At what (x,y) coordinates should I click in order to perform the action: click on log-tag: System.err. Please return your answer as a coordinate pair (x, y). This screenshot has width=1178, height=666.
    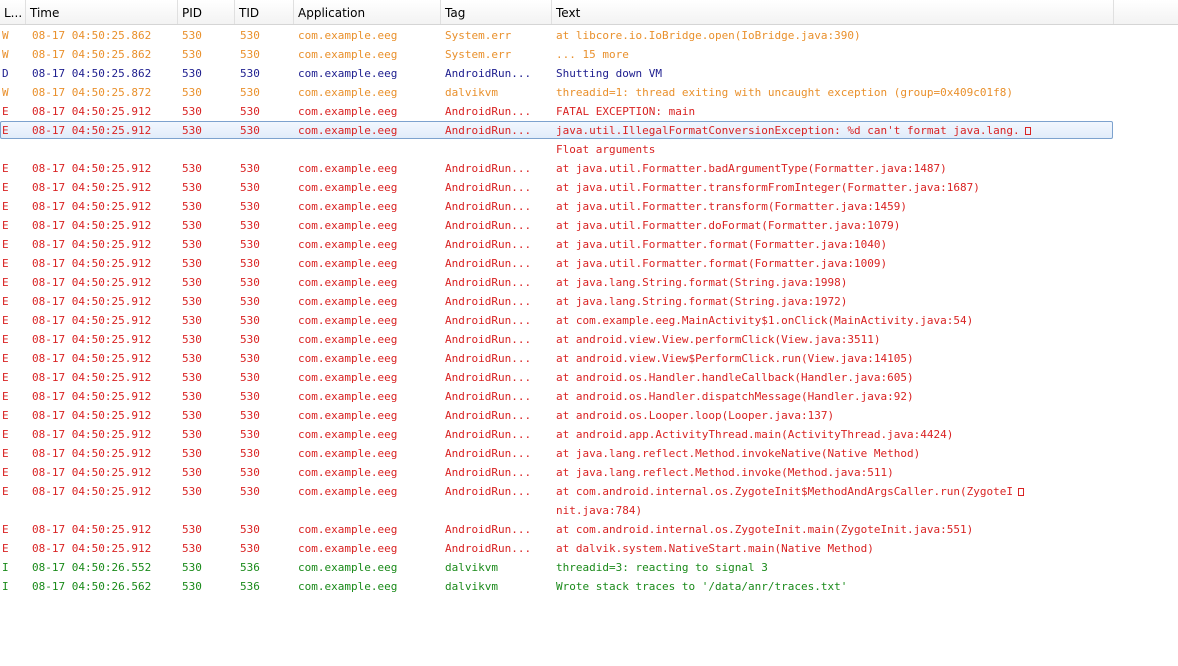
    Looking at the image, I should click on (497, 54).